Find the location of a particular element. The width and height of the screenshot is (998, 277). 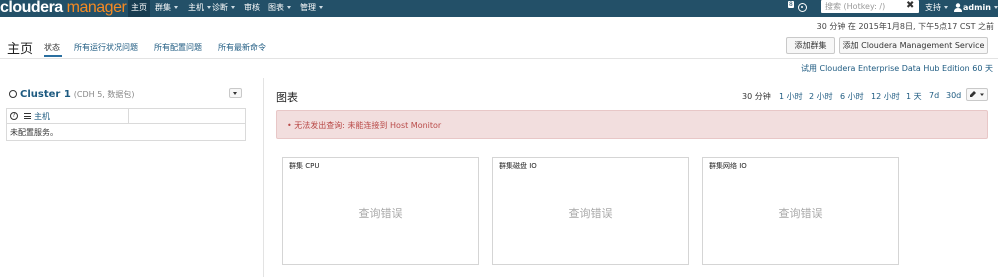

range-30m: 30 分钟 is located at coordinates (756, 96).